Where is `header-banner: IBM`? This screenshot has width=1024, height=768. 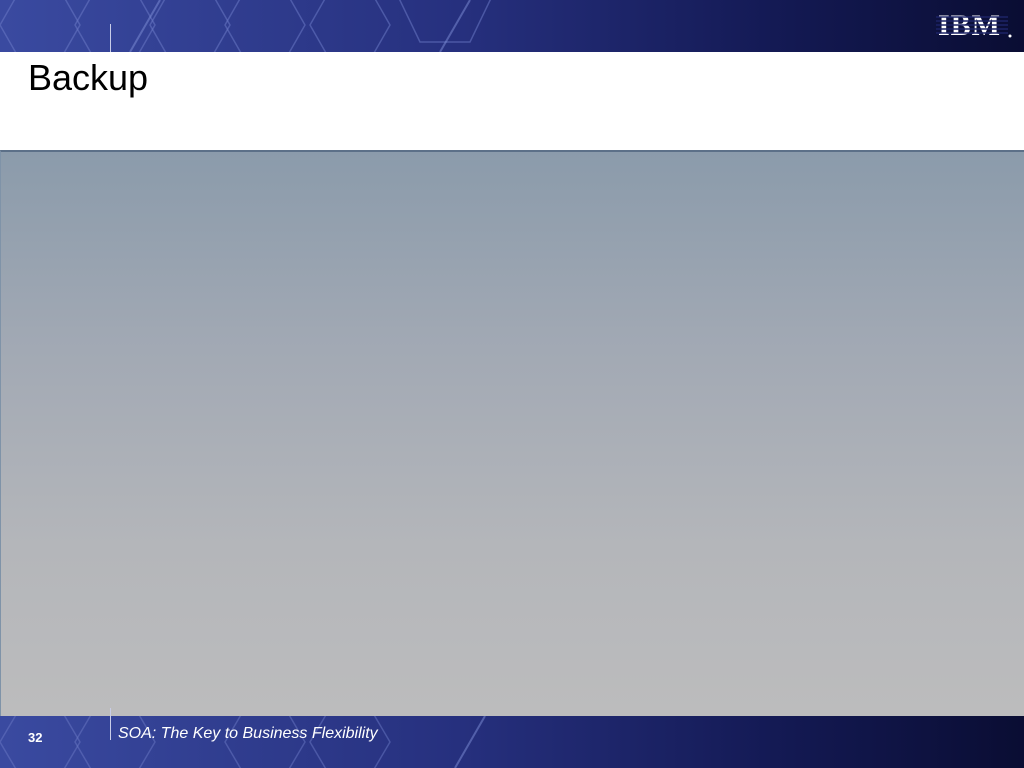 header-banner: IBM is located at coordinates (512, 26).